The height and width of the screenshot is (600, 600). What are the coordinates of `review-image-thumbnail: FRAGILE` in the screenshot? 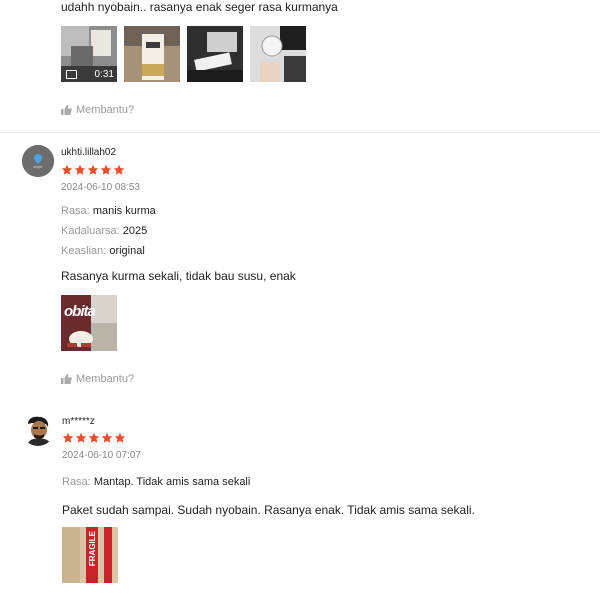 It's located at (90, 555).